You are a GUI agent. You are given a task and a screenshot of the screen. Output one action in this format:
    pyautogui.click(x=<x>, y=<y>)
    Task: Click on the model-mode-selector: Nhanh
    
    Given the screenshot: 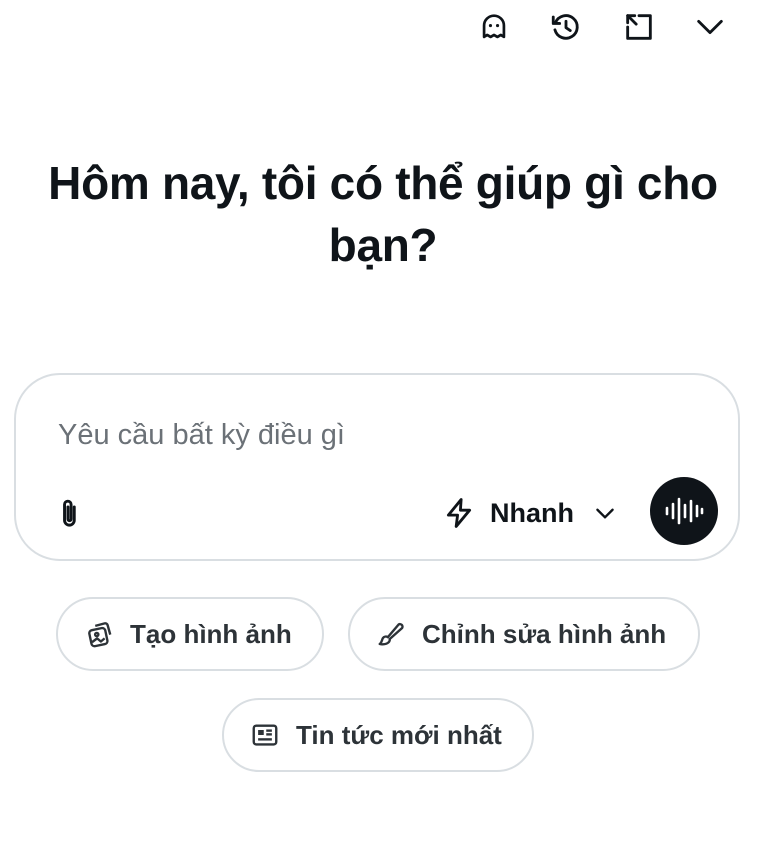 What is the action you would take?
    pyautogui.click(x=530, y=513)
    